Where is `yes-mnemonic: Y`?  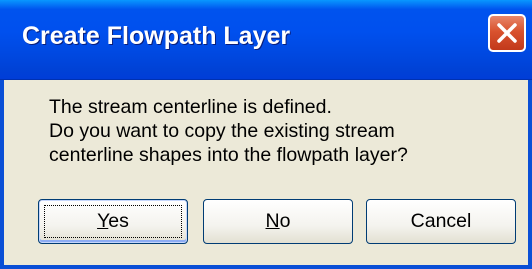
yes-mnemonic: Y is located at coordinates (103, 221).